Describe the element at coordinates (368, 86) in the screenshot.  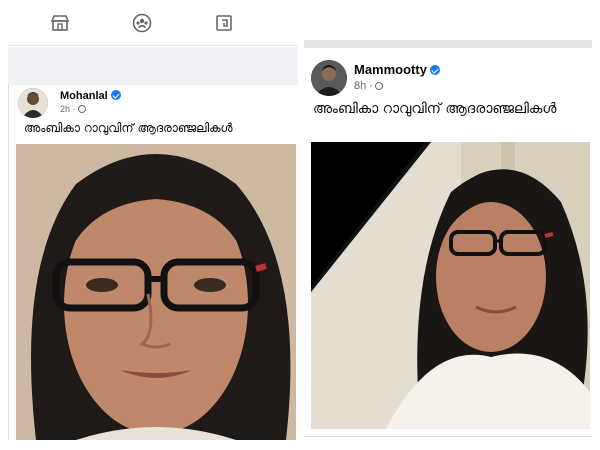
I see `post-time: 8h ·` at that location.